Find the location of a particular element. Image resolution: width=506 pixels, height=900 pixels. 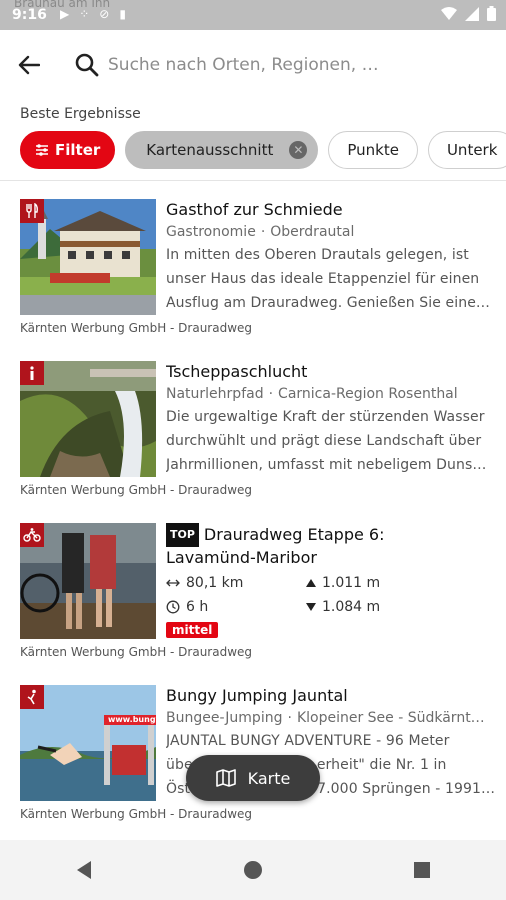

thumb-text: www.bungy is located at coordinates (132, 719).